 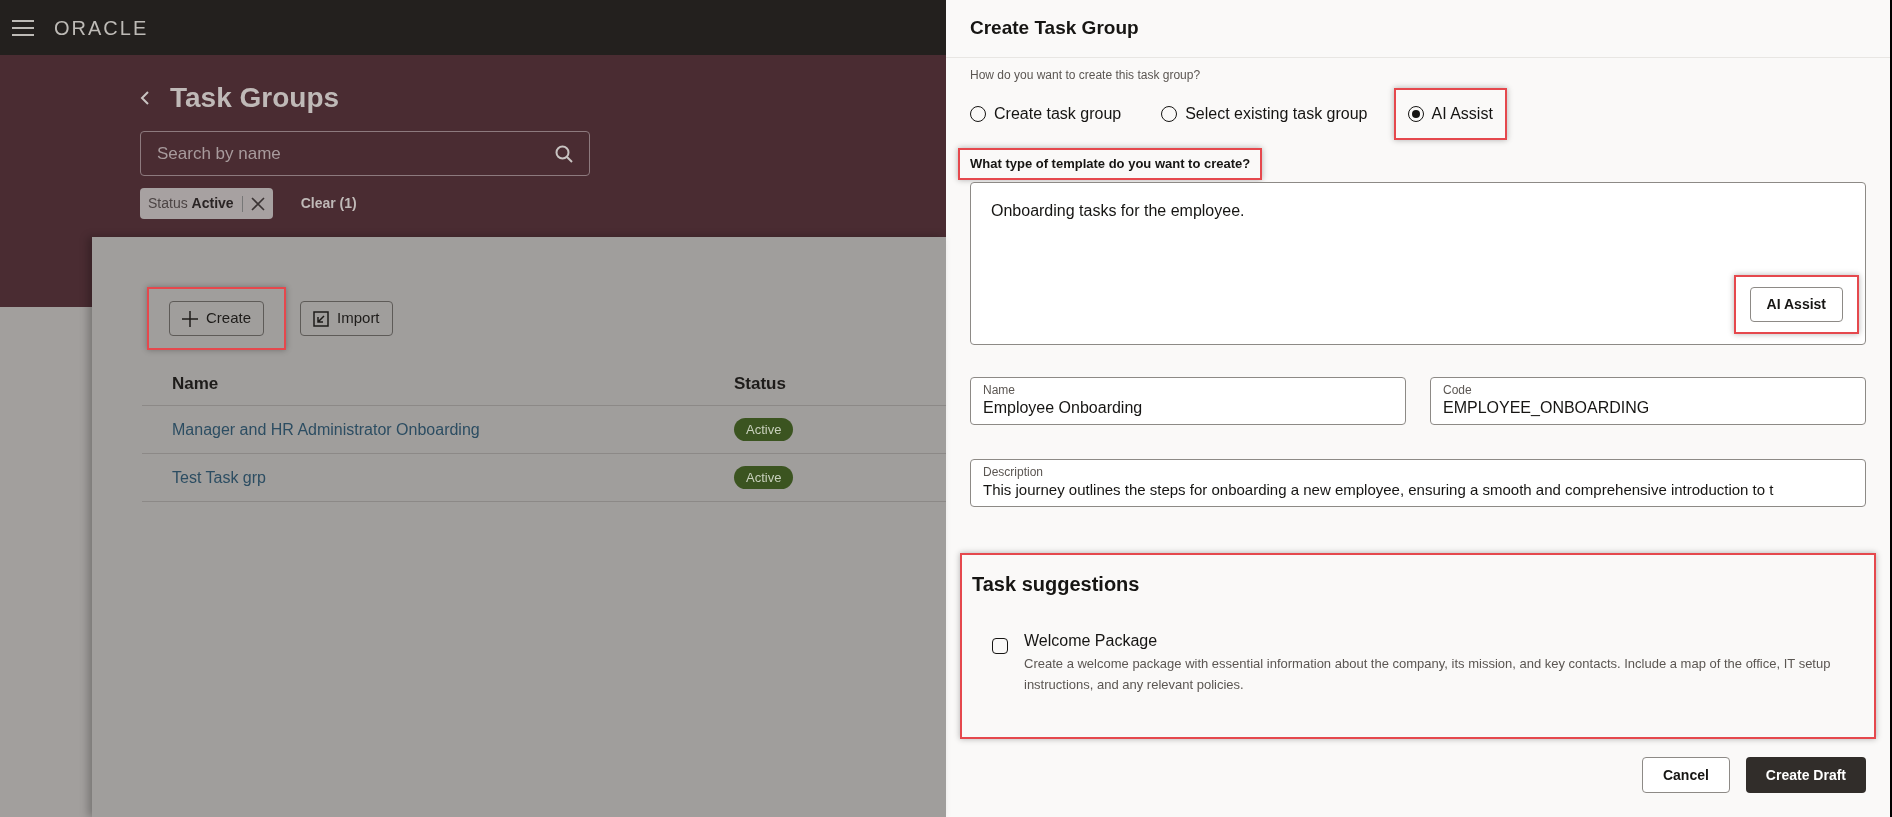 I want to click on footer-button: Create Draft, so click(x=1805, y=775).